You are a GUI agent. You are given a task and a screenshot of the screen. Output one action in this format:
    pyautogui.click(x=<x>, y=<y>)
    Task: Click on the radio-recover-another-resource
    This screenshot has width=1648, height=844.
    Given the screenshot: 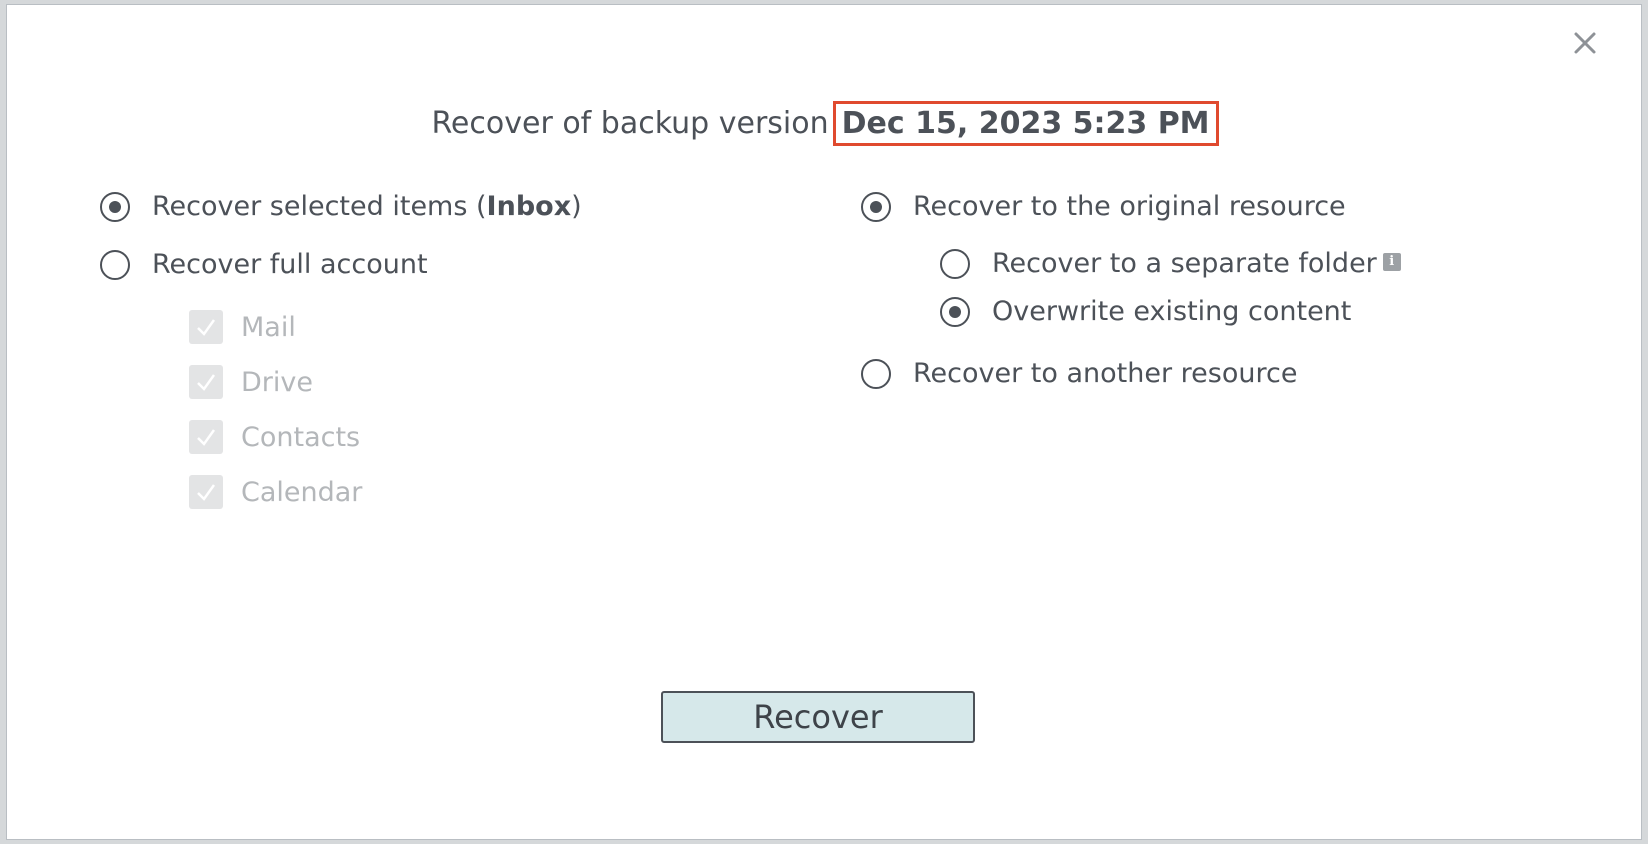 What is the action you would take?
    pyautogui.click(x=876, y=373)
    